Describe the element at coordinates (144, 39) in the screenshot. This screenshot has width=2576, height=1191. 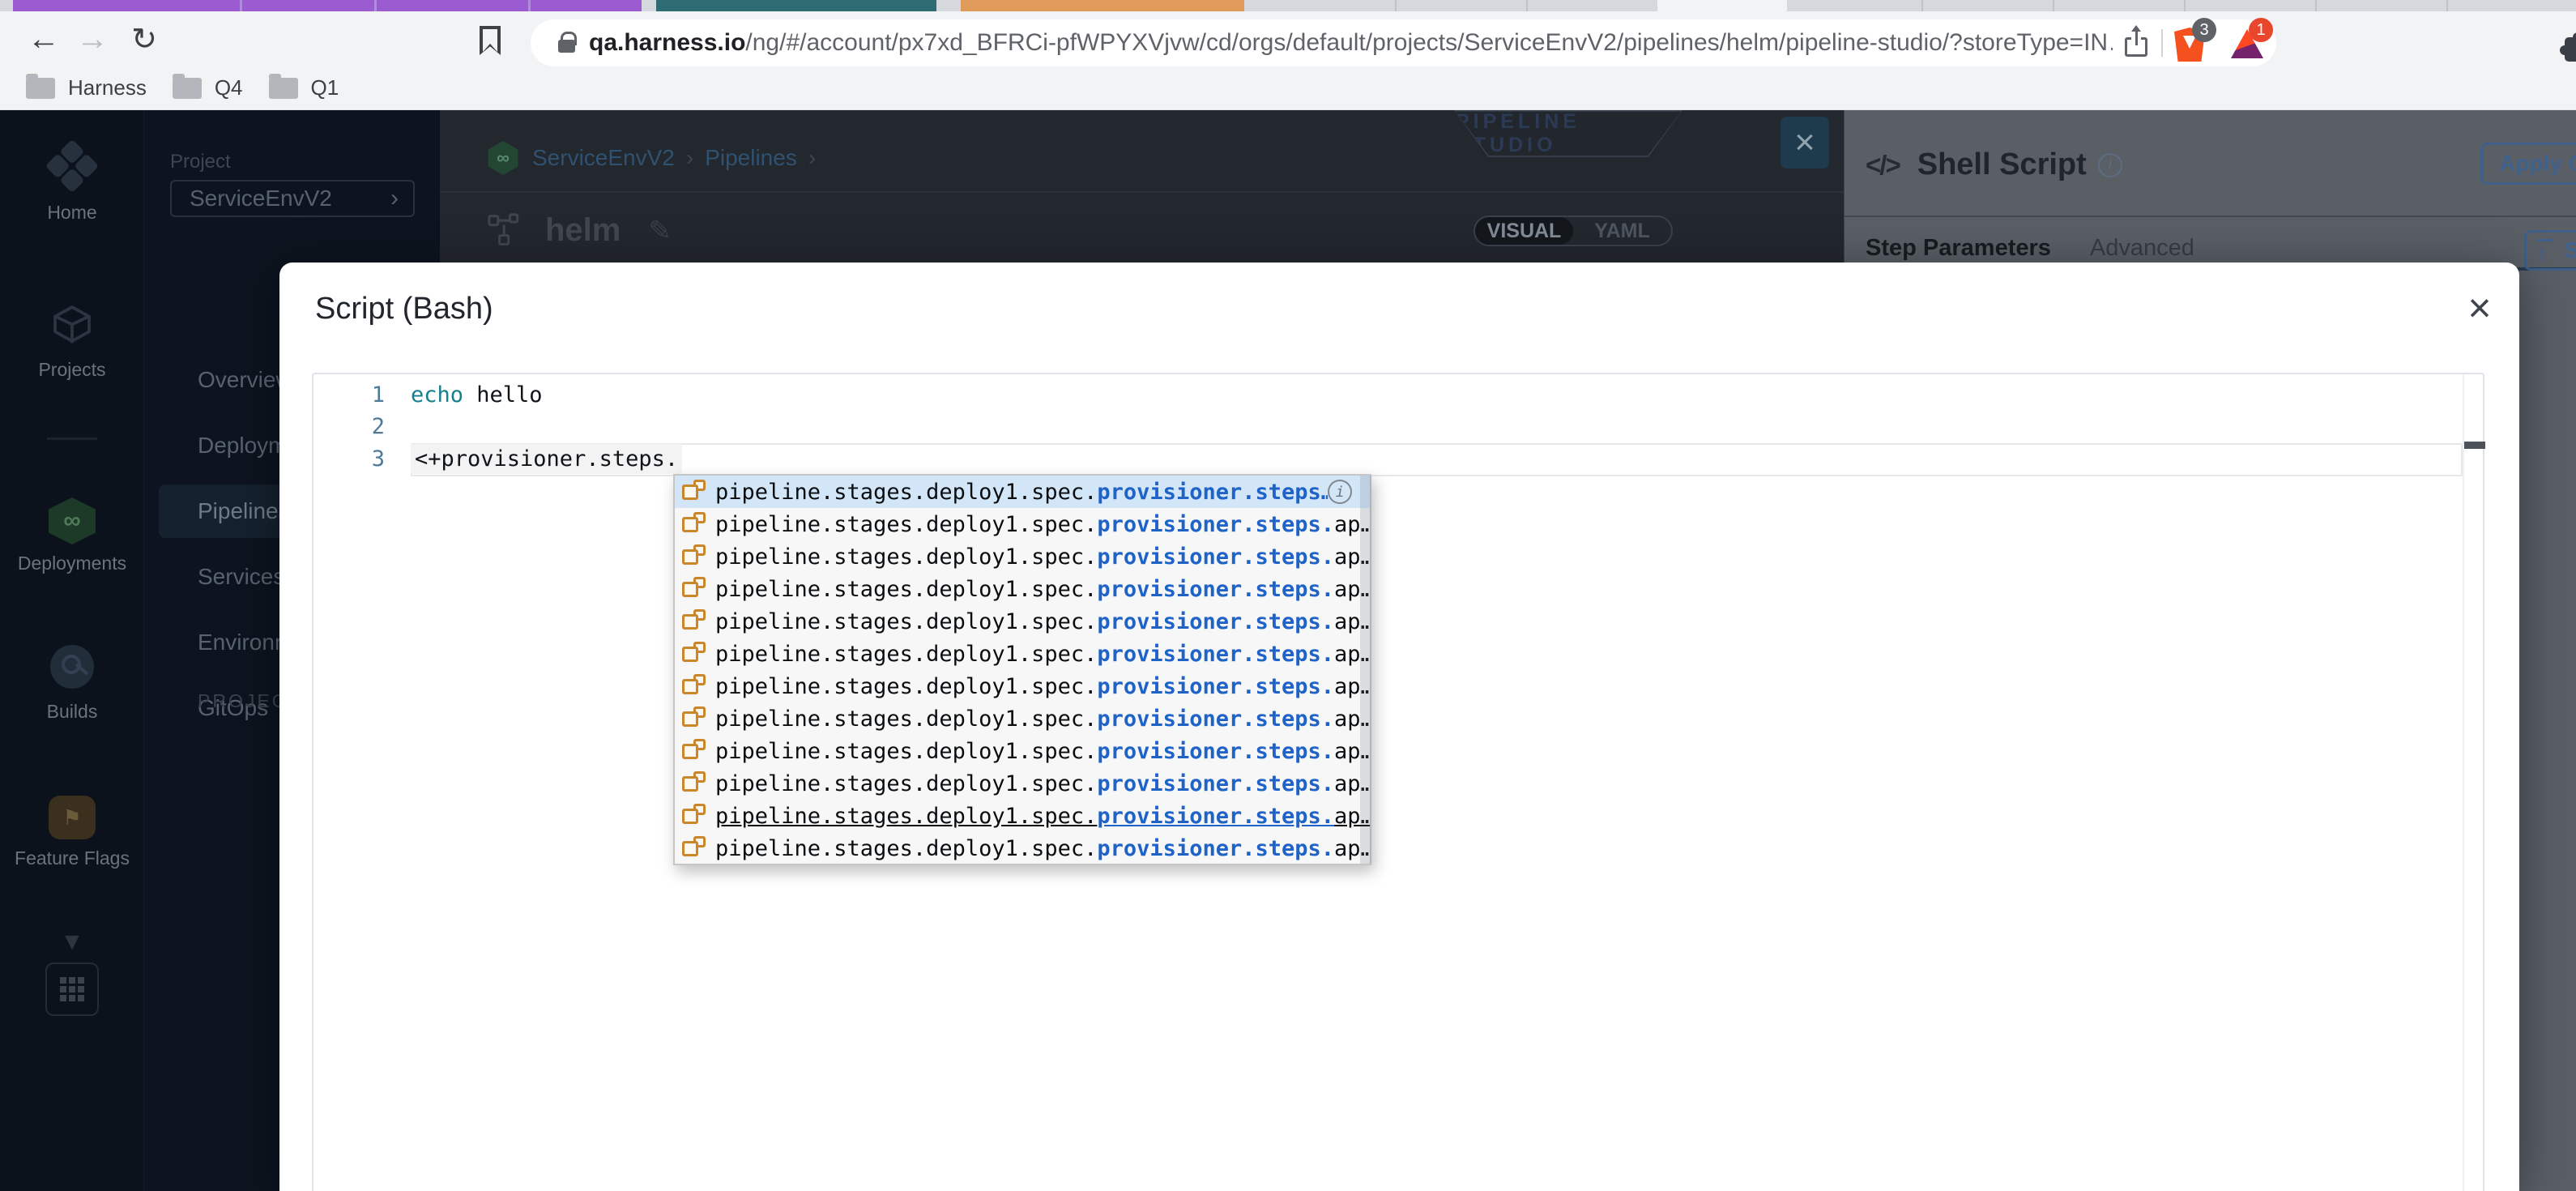
I see `refresh-button: ↻` at that location.